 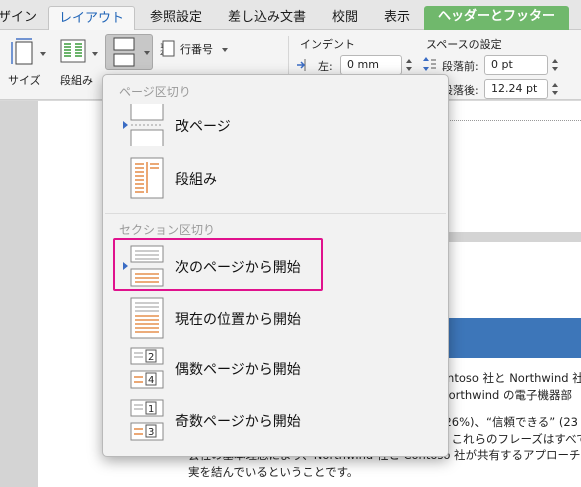 I want to click on spacing-before-icon, so click(x=429, y=64).